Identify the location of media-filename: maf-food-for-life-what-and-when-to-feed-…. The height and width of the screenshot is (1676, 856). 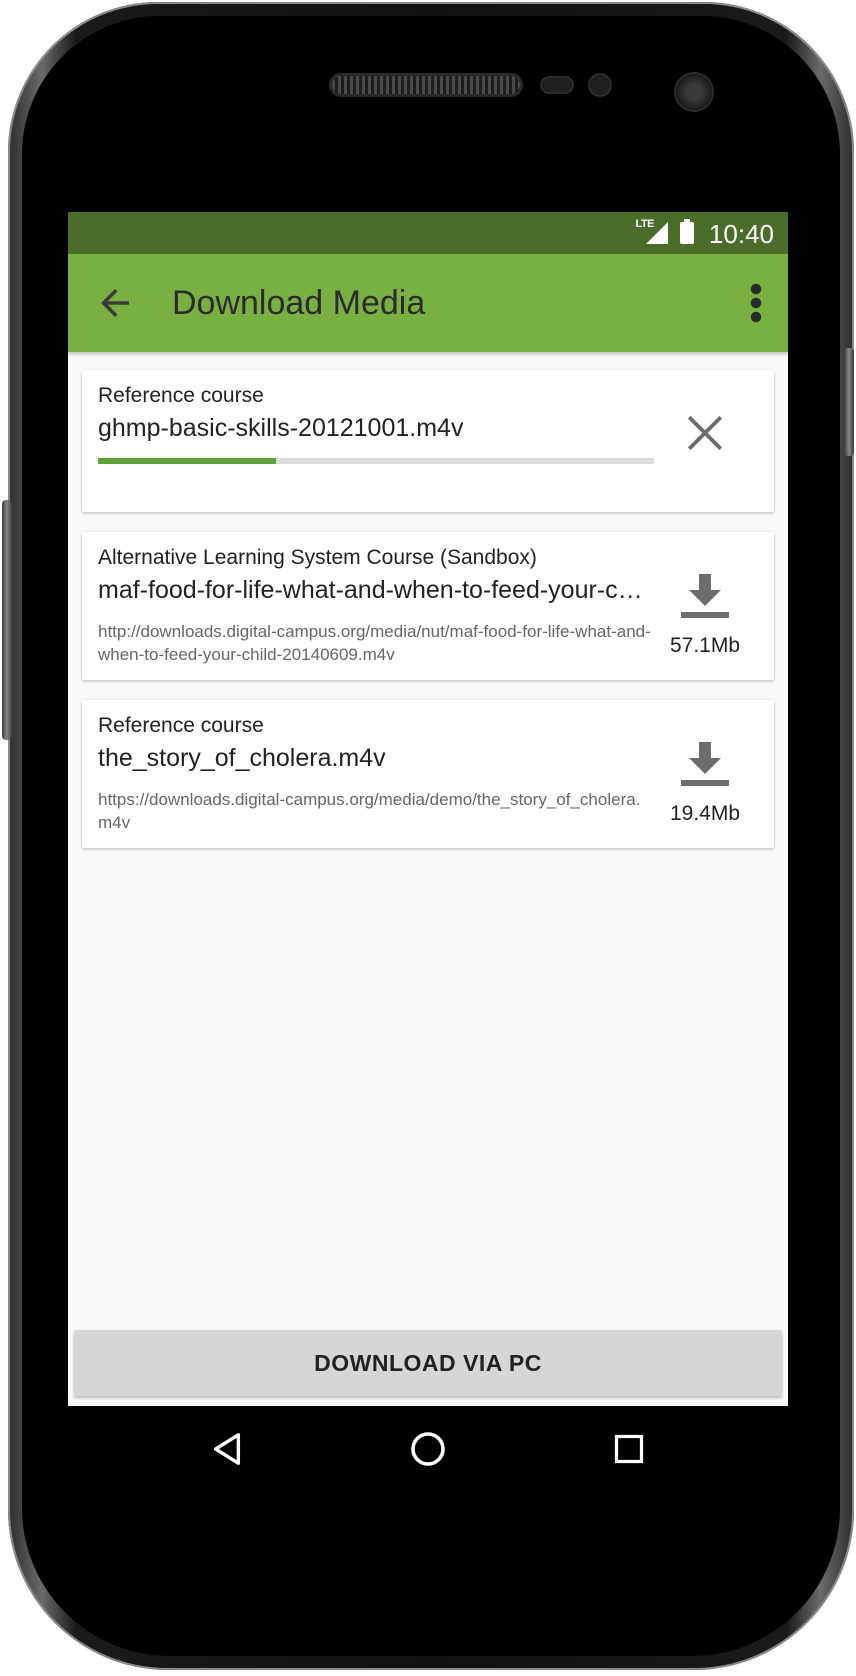
(376, 590).